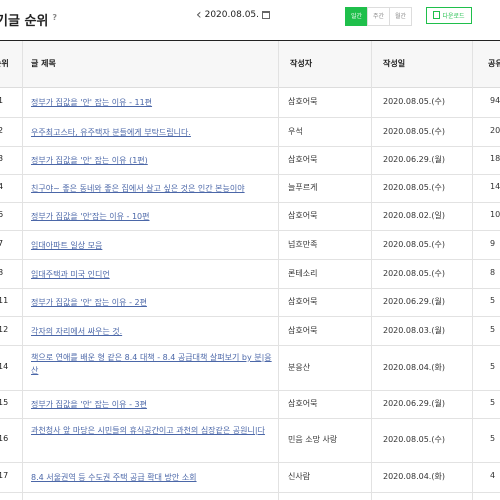 This screenshot has width=500, height=500. I want to click on shares-cell: 14, so click(495, 186).